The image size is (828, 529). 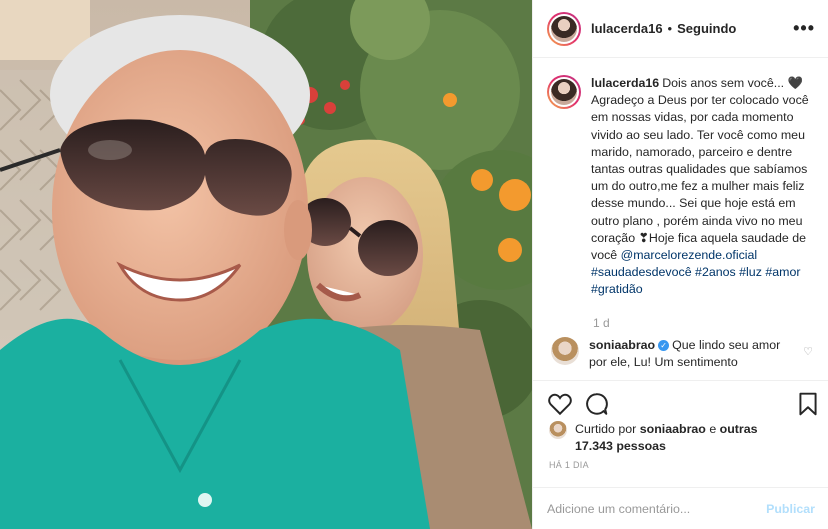 What do you see at coordinates (804, 28) in the screenshot?
I see `more-options-icon: •••` at bounding box center [804, 28].